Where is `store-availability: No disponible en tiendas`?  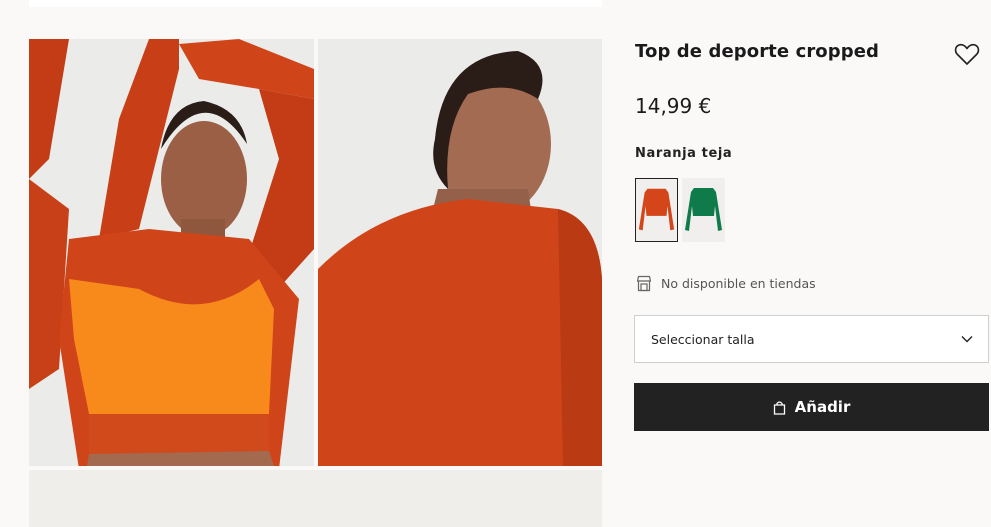
store-availability: No disponible en tiendas is located at coordinates (726, 283).